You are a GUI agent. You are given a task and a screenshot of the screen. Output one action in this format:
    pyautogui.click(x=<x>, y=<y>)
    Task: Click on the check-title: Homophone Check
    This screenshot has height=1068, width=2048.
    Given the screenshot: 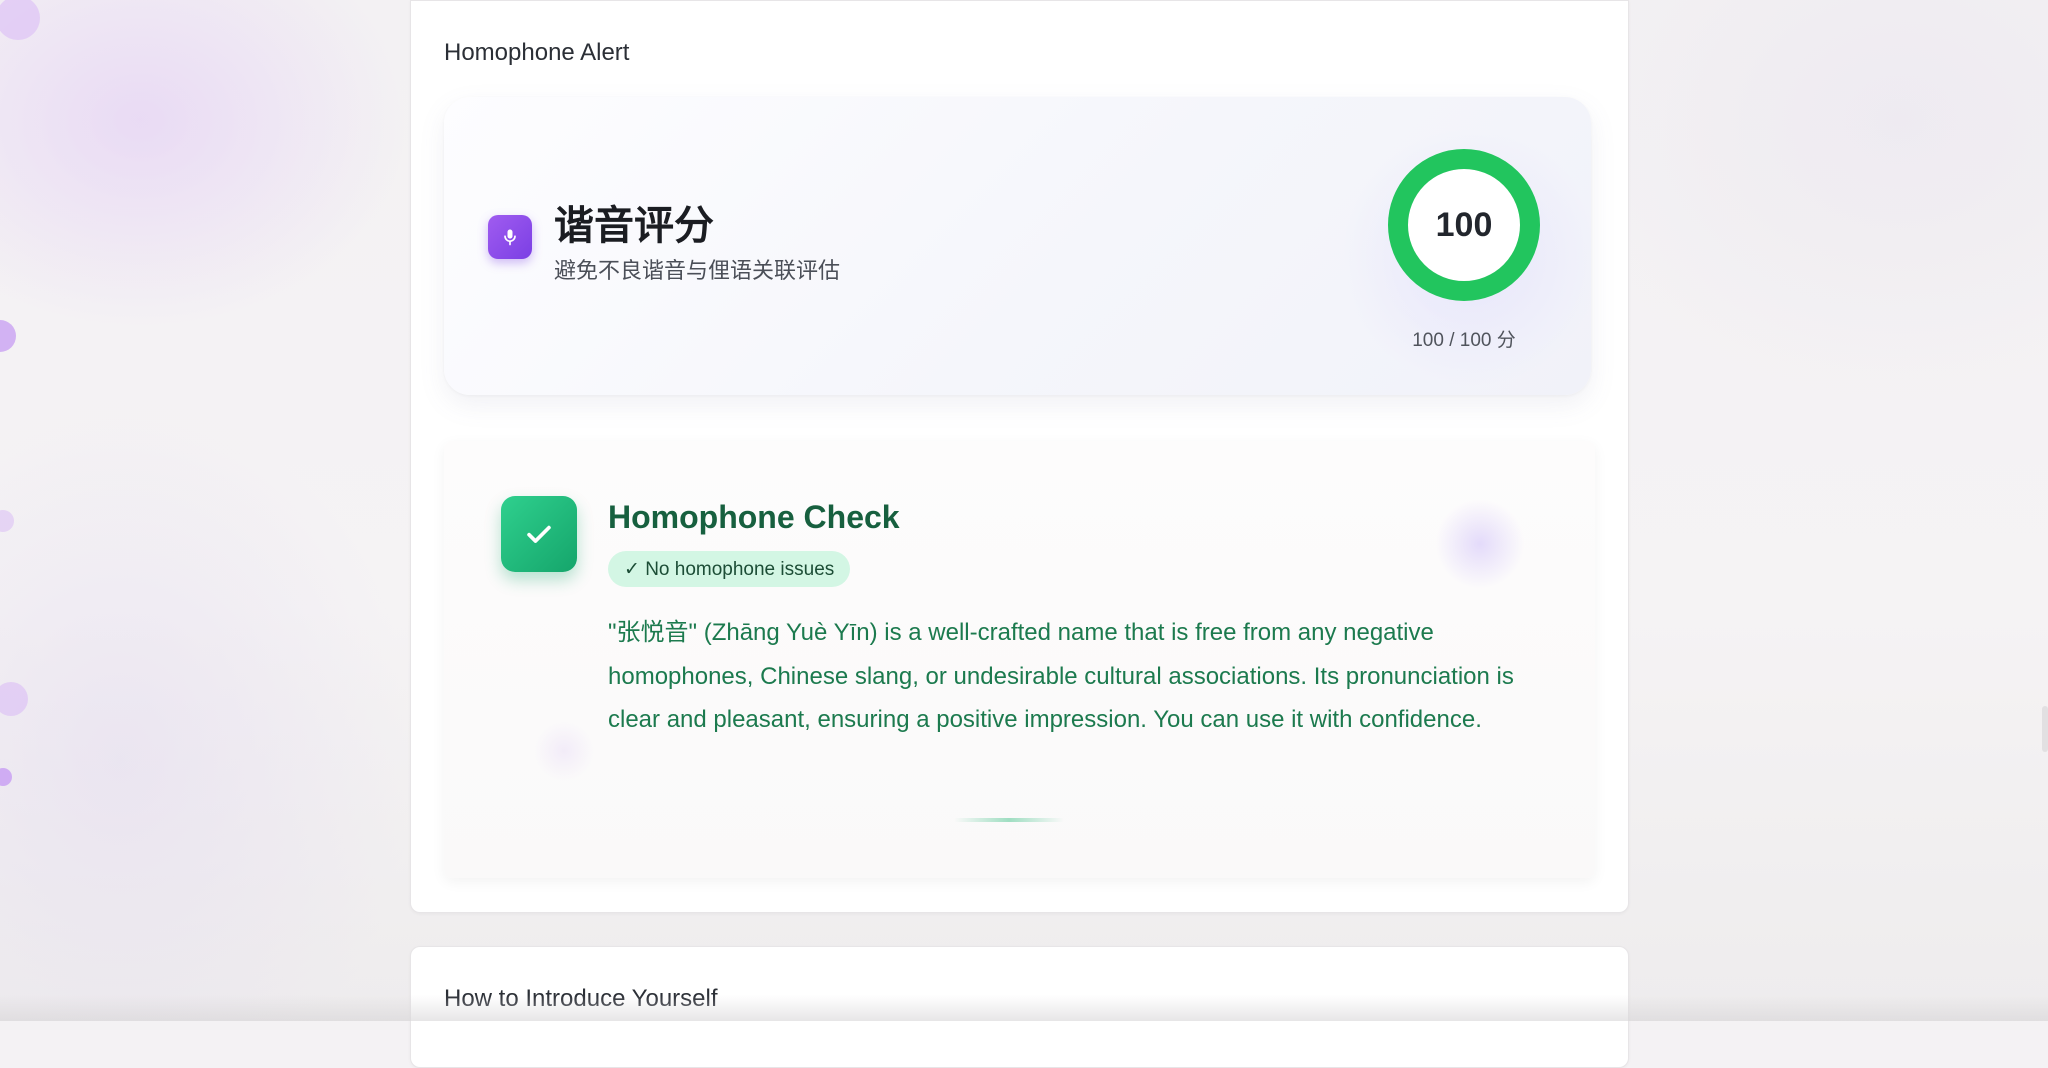 What is the action you would take?
    pyautogui.click(x=754, y=517)
    